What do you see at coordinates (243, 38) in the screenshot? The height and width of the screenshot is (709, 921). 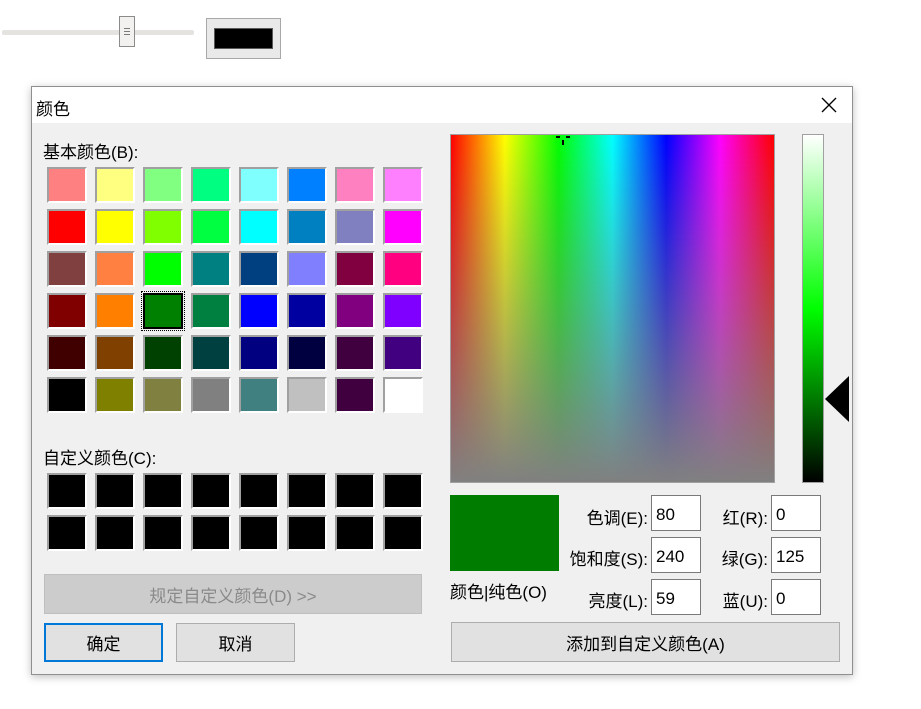 I see `color-picker-button` at bounding box center [243, 38].